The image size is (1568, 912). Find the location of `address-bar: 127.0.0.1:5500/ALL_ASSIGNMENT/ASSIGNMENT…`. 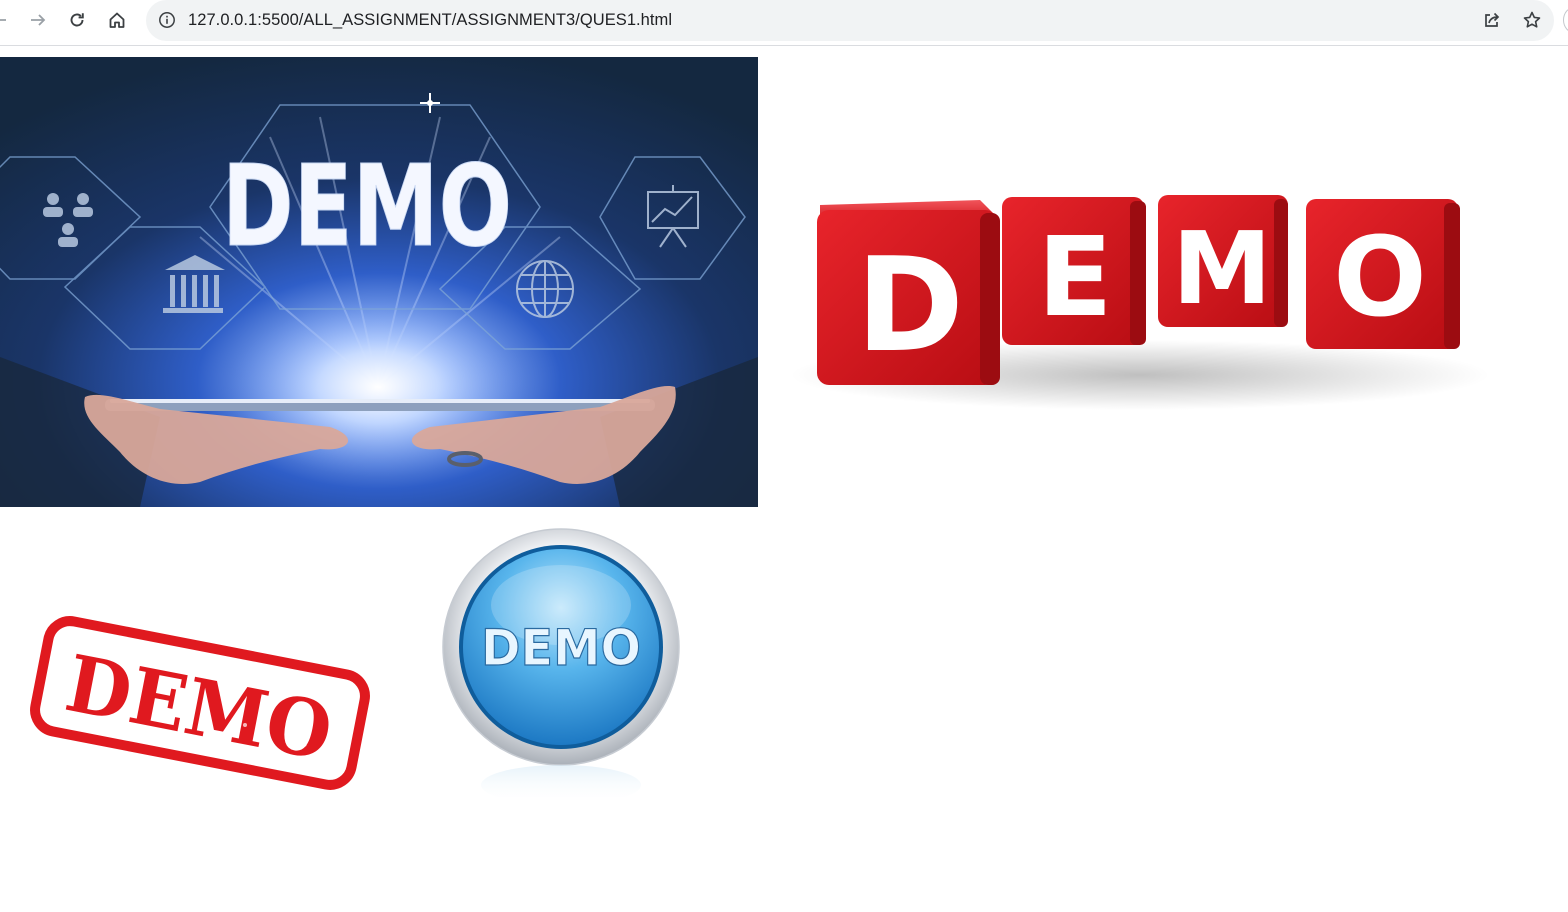

address-bar: 127.0.0.1:5500/ALL_ASSIGNMENT/ASSIGNMENT… is located at coordinates (850, 20).